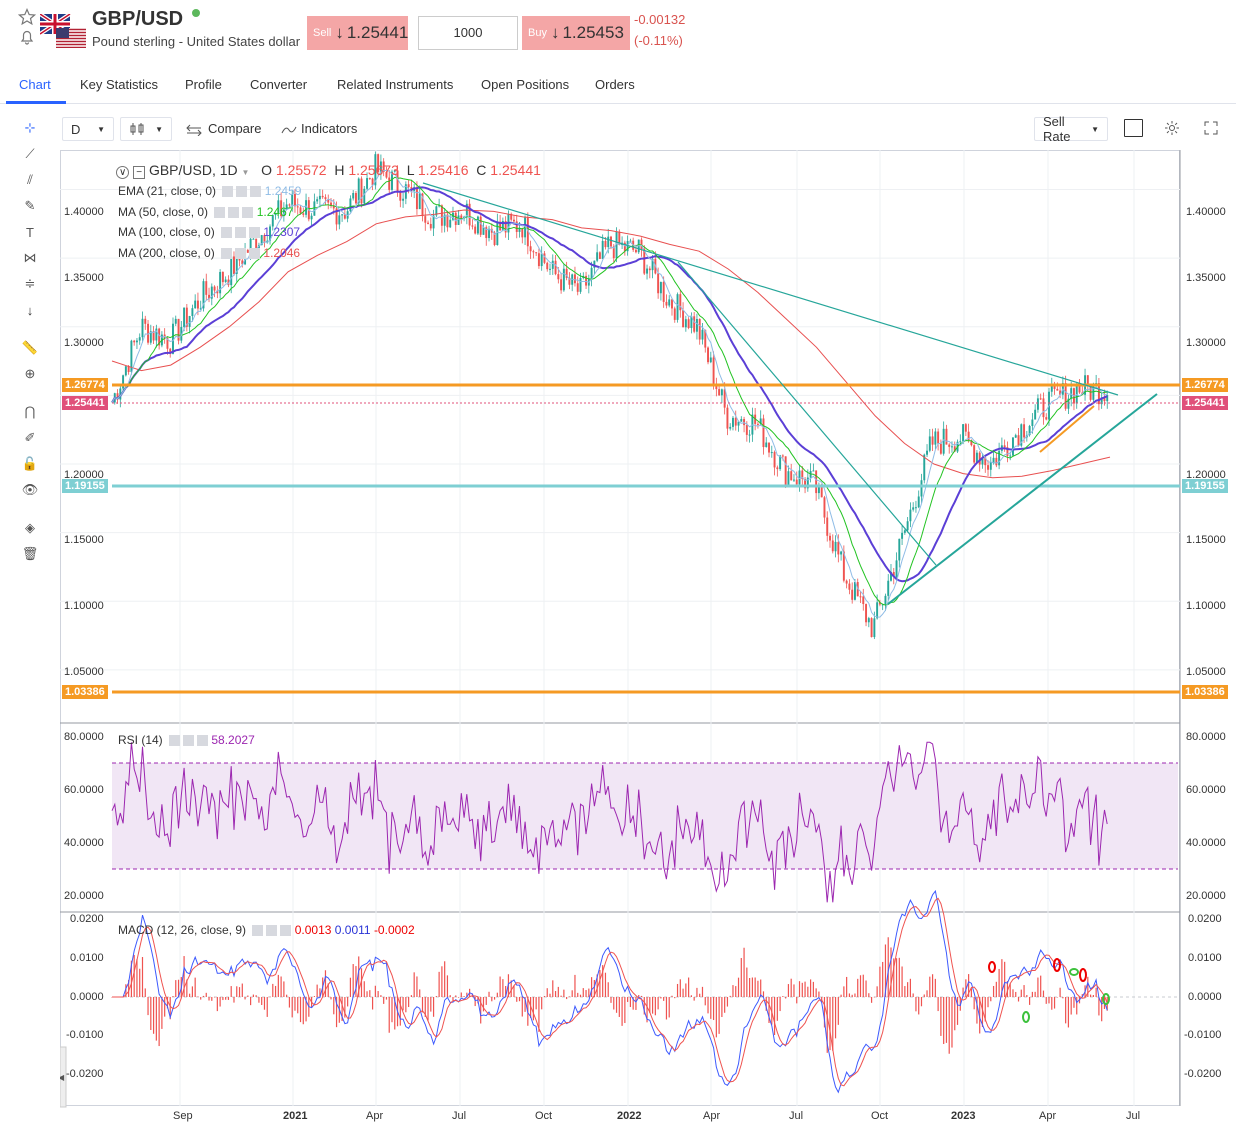  I want to click on text-icon: T, so click(30, 232).